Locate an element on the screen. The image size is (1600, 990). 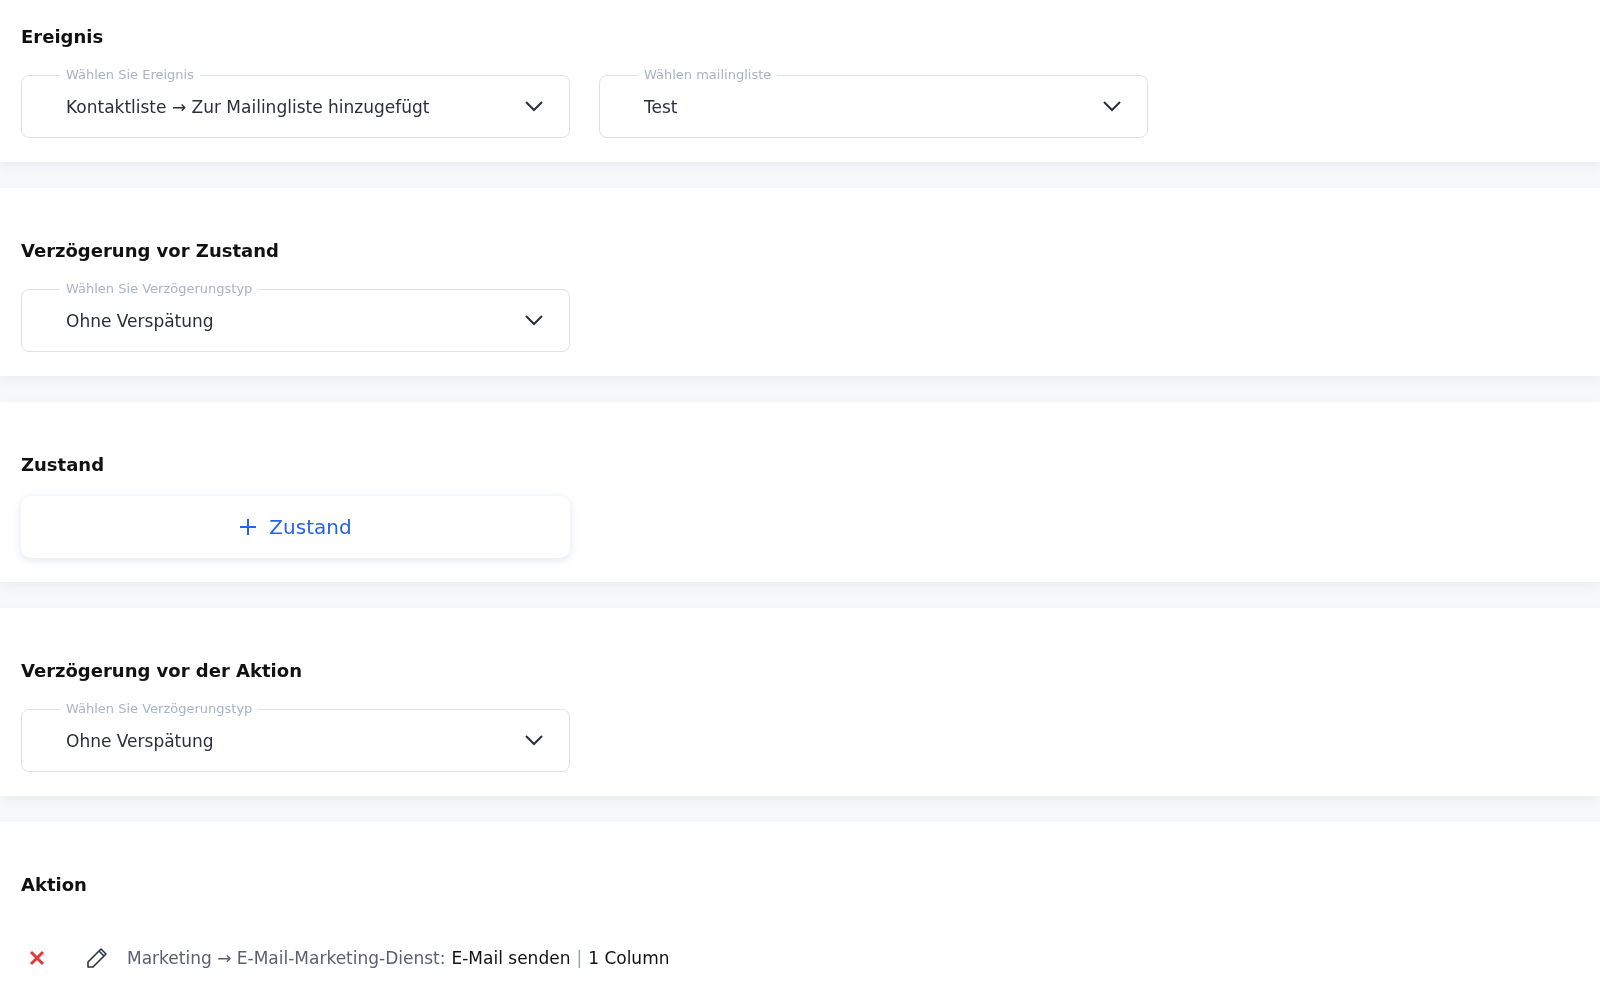
section-title: Ereignis is located at coordinates (63, 37).